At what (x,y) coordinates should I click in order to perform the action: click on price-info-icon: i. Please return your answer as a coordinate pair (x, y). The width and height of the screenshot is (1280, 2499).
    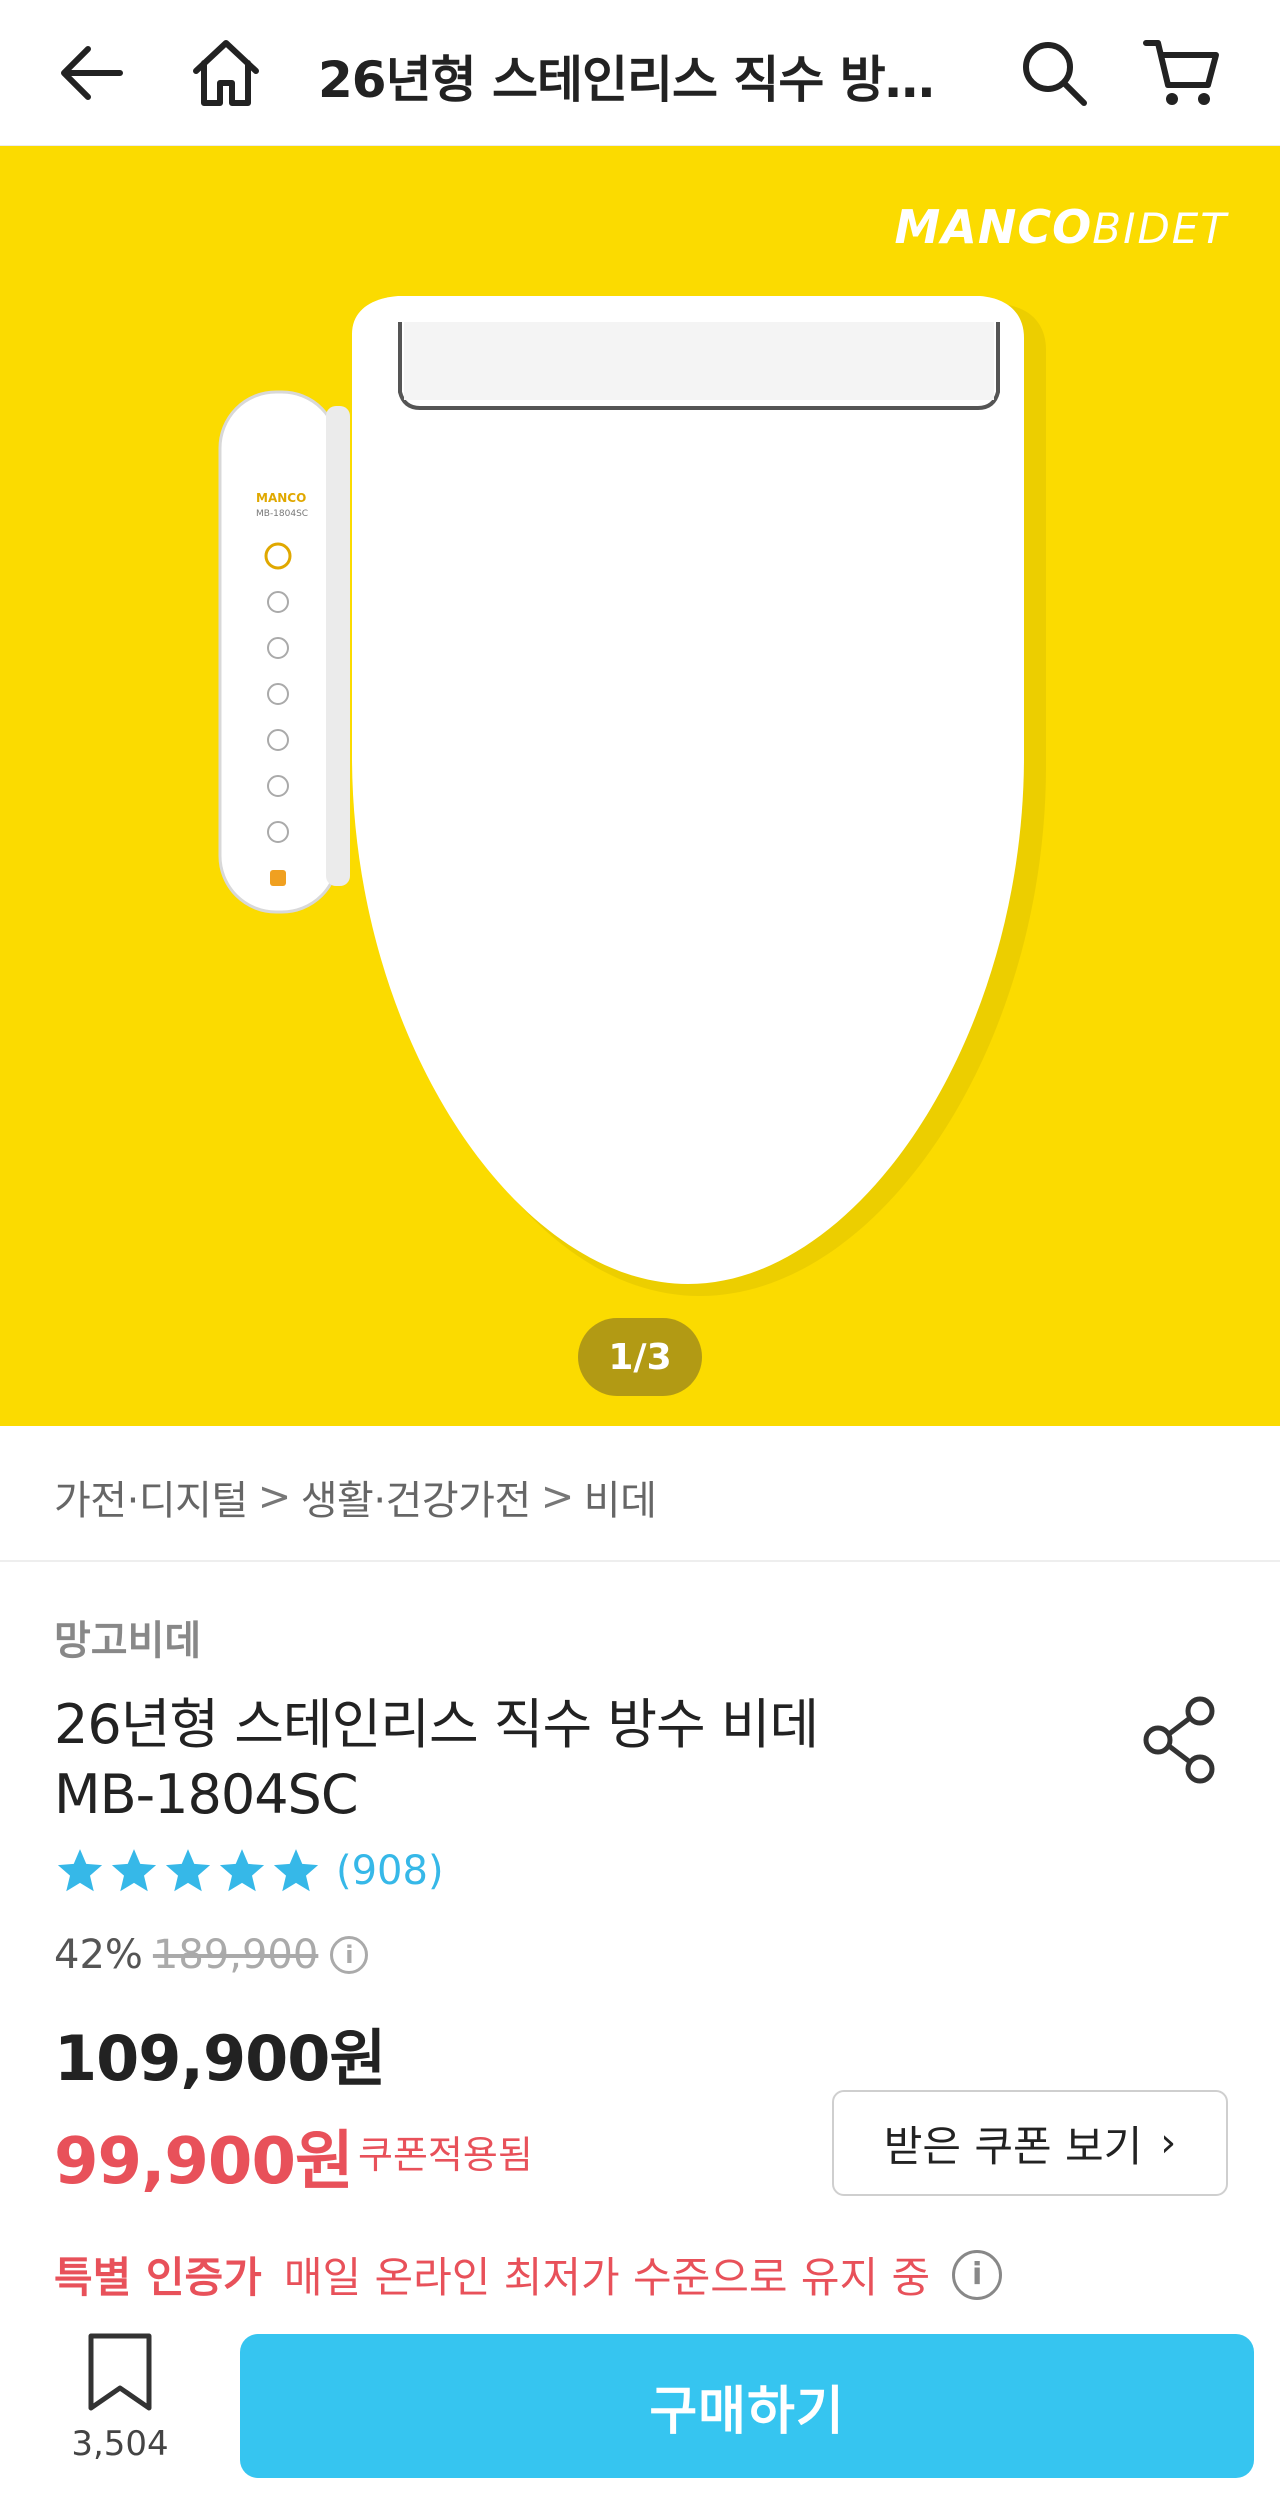
    Looking at the image, I should click on (349, 1955).